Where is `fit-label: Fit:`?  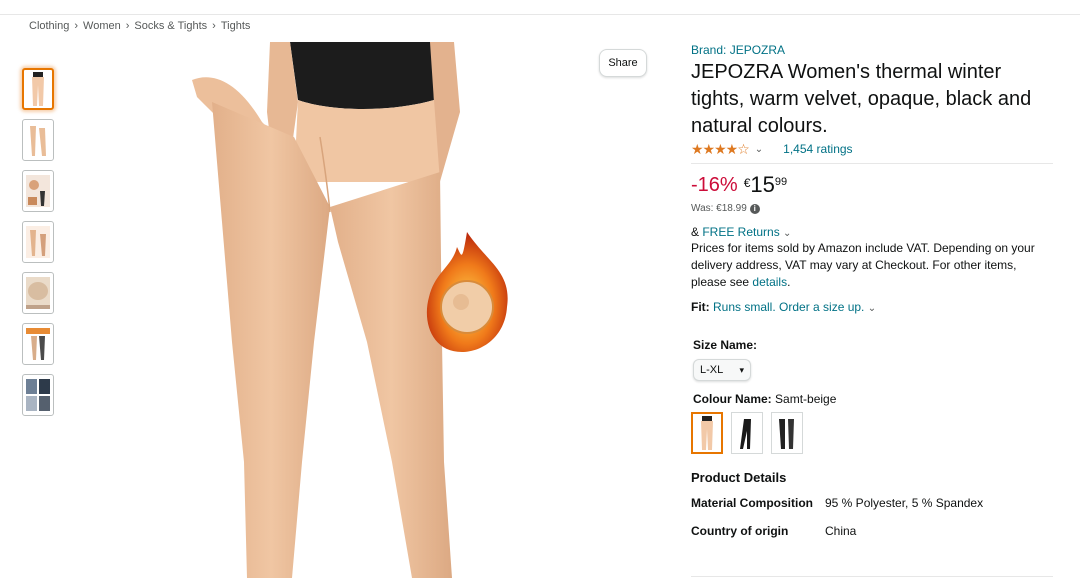
fit-label: Fit: is located at coordinates (700, 307).